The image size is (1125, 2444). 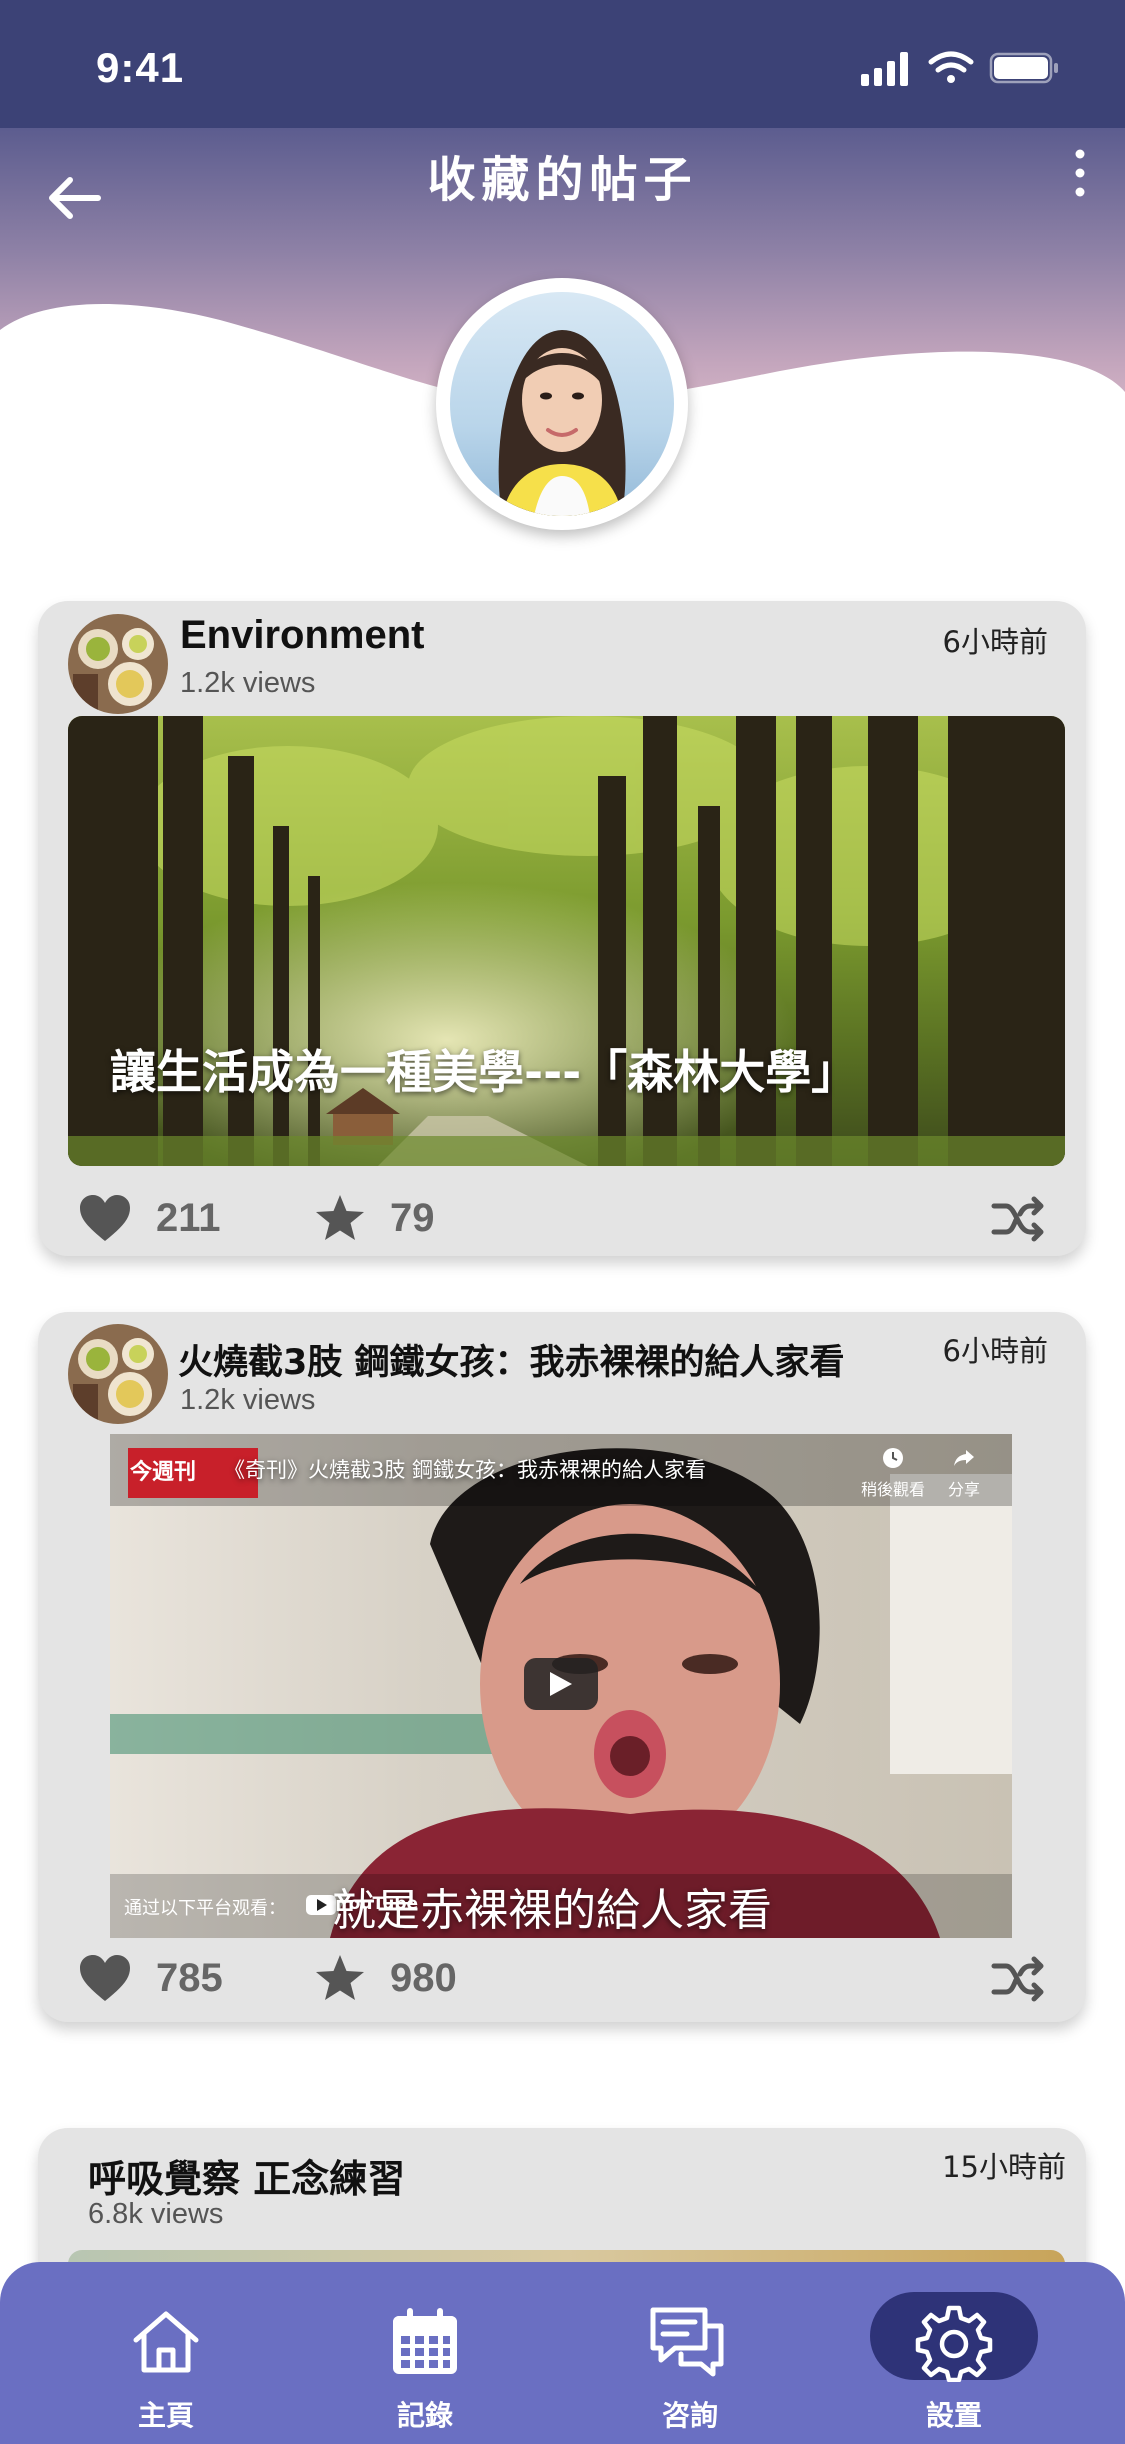 I want to click on more-button, so click(x=1080, y=173).